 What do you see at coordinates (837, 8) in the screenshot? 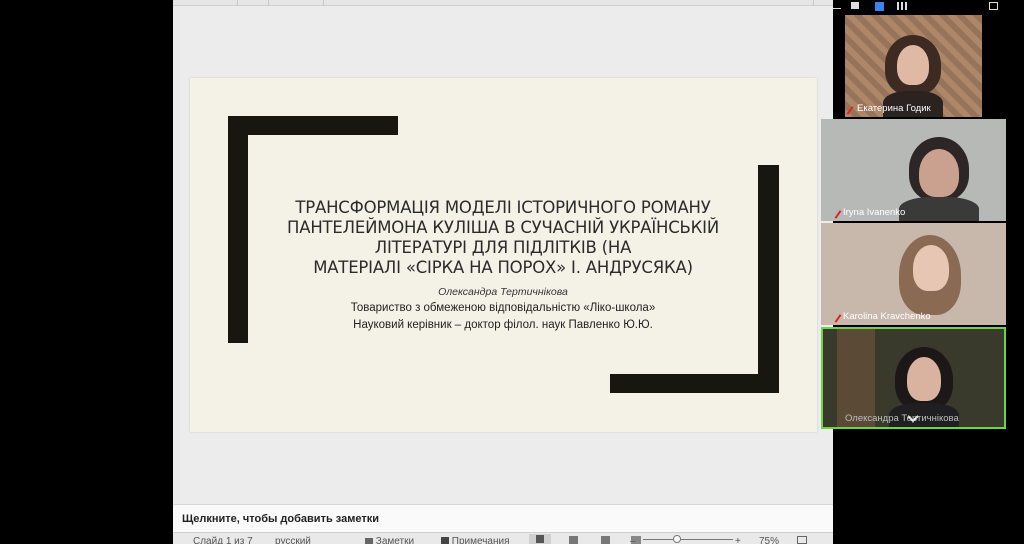
I see `minimize-icon` at bounding box center [837, 8].